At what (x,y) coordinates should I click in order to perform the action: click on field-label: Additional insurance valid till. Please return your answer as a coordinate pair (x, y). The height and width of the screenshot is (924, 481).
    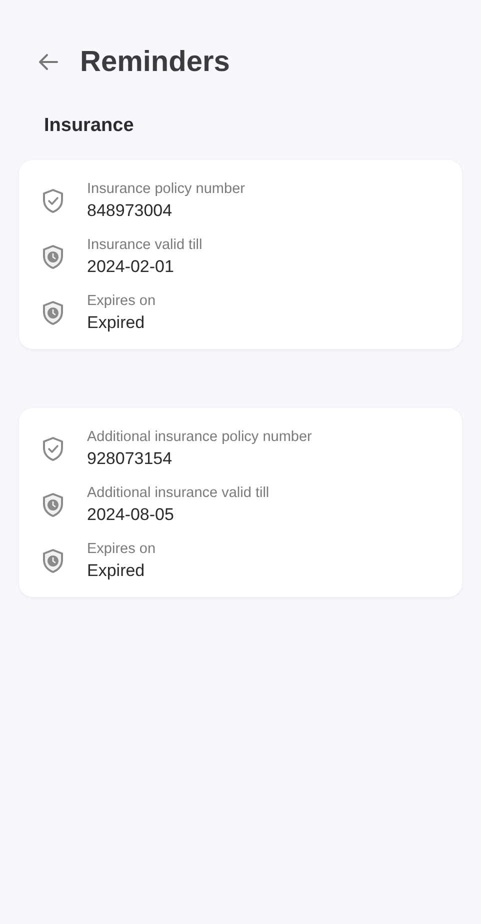
    Looking at the image, I should click on (178, 493).